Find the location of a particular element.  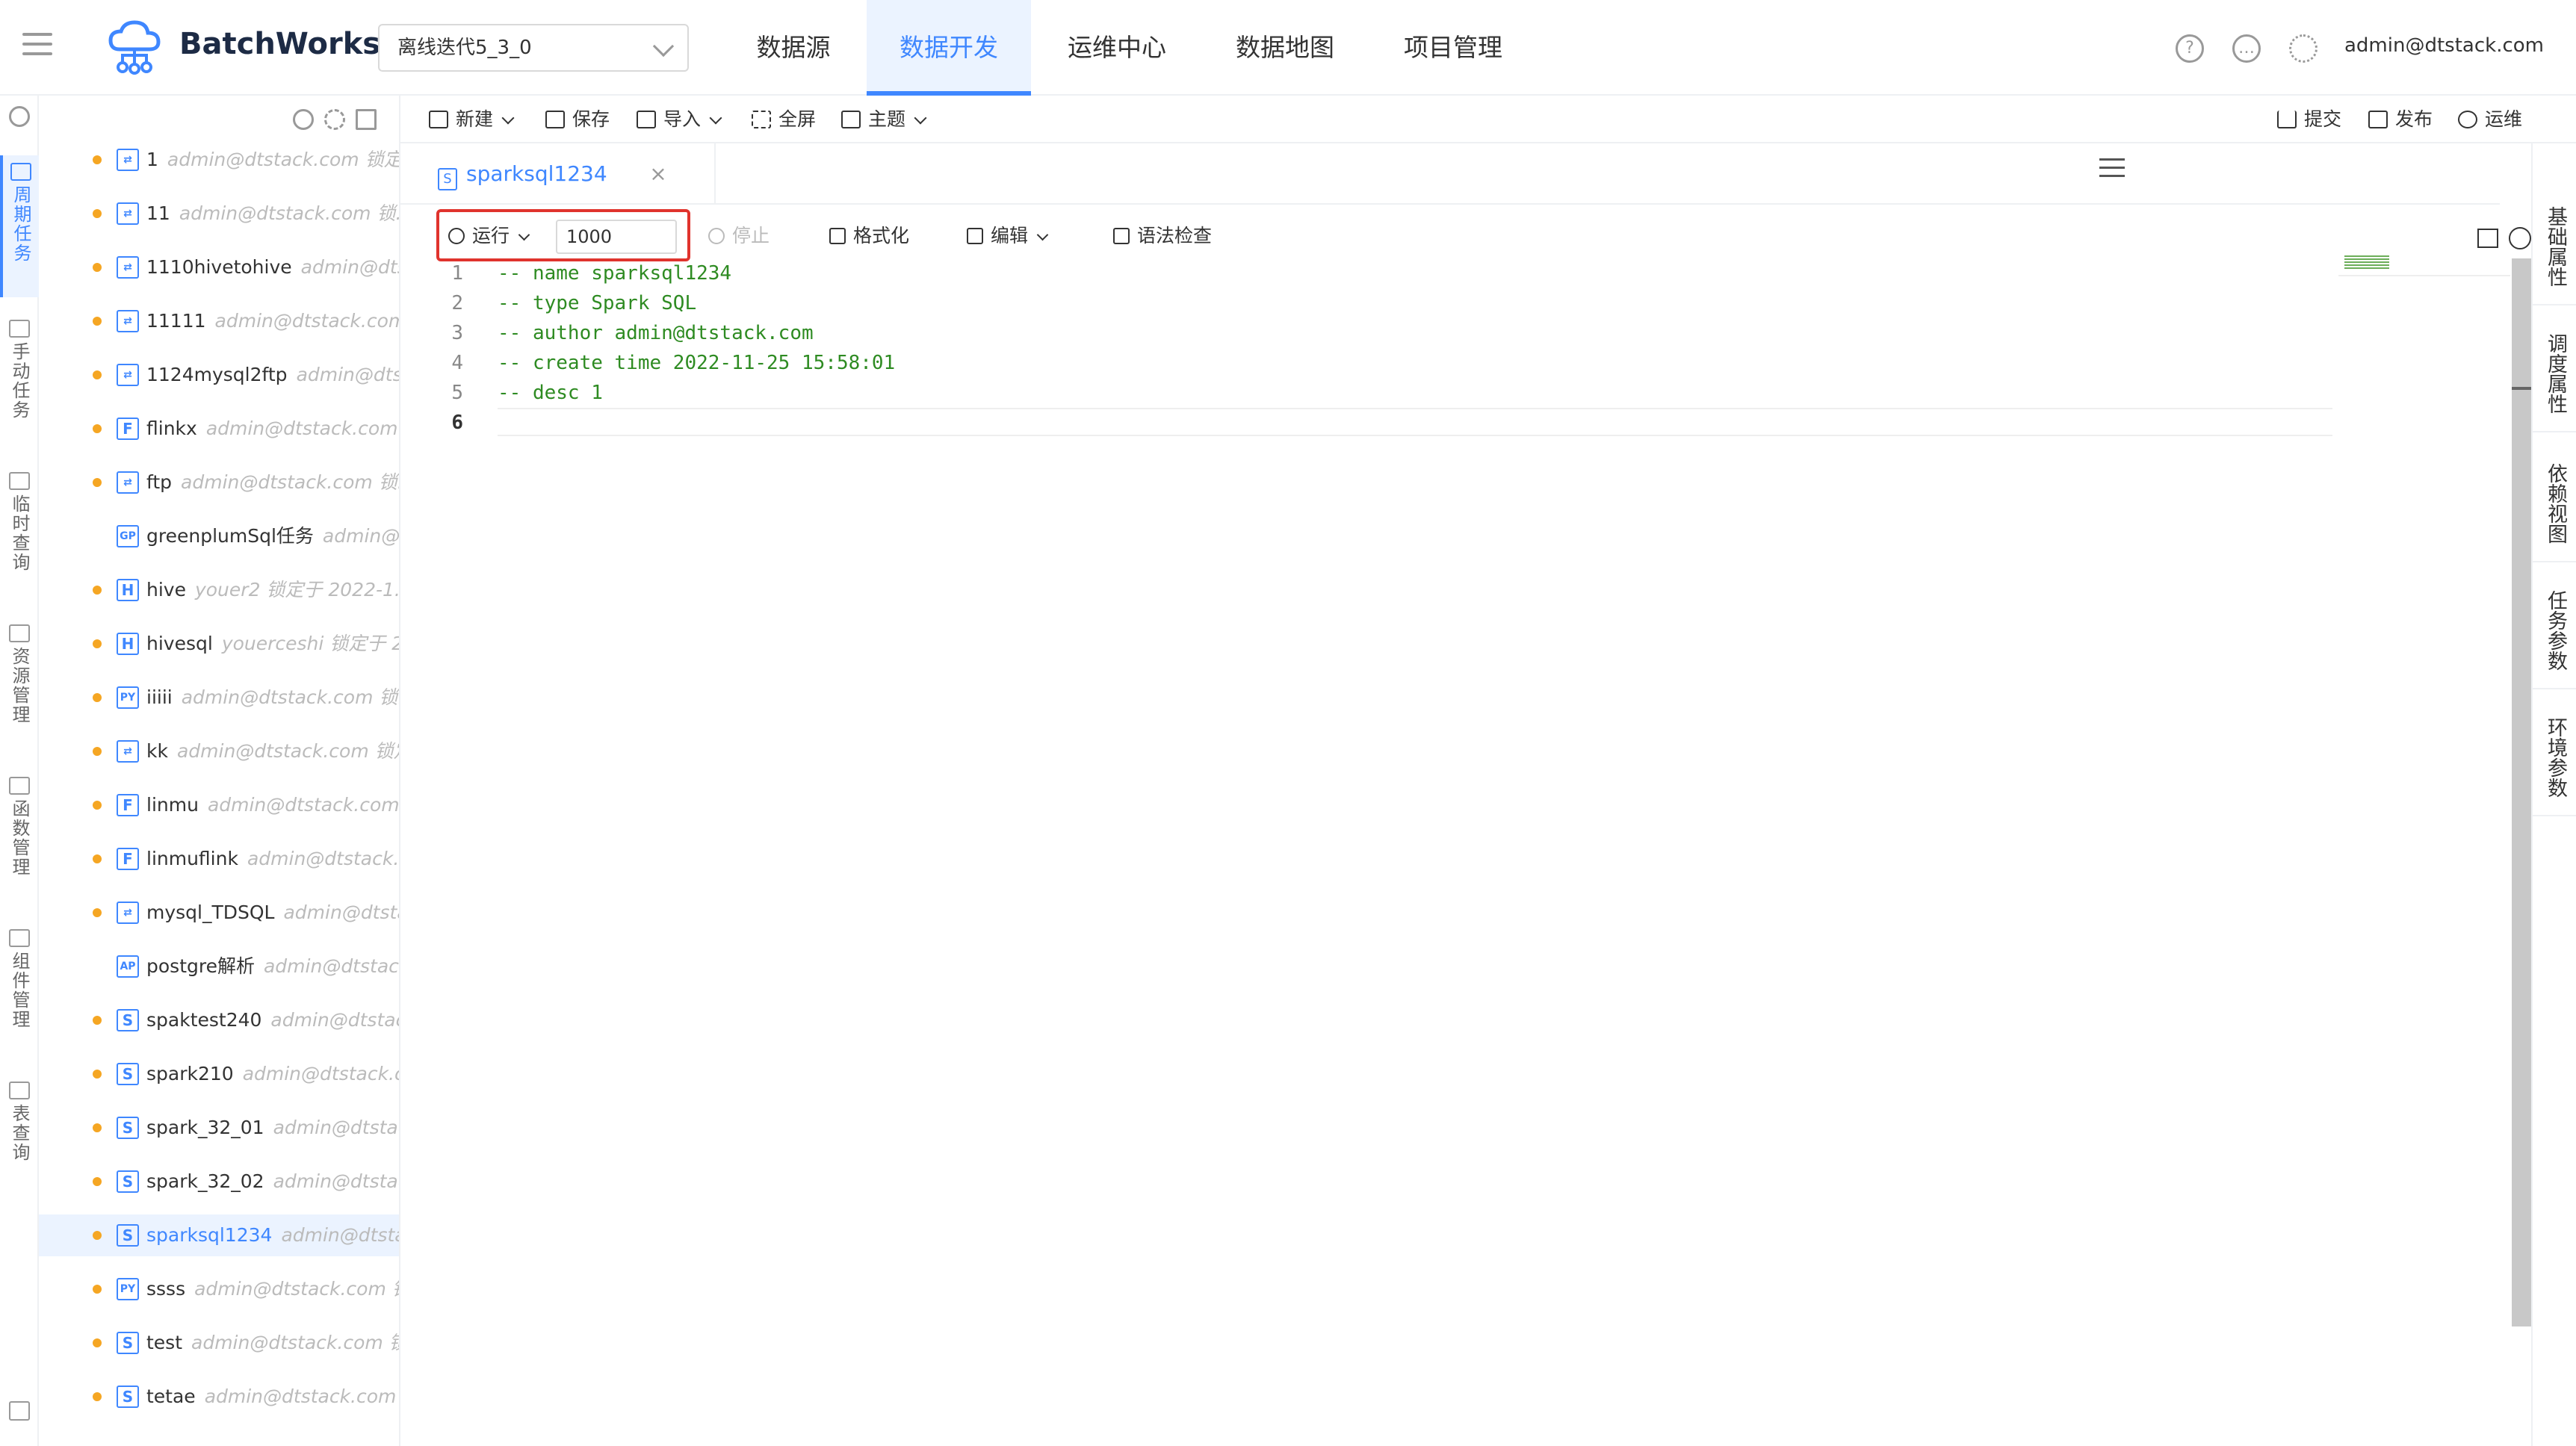

panel-dependency-view: 依赖视图 is located at coordinates (2554, 507).